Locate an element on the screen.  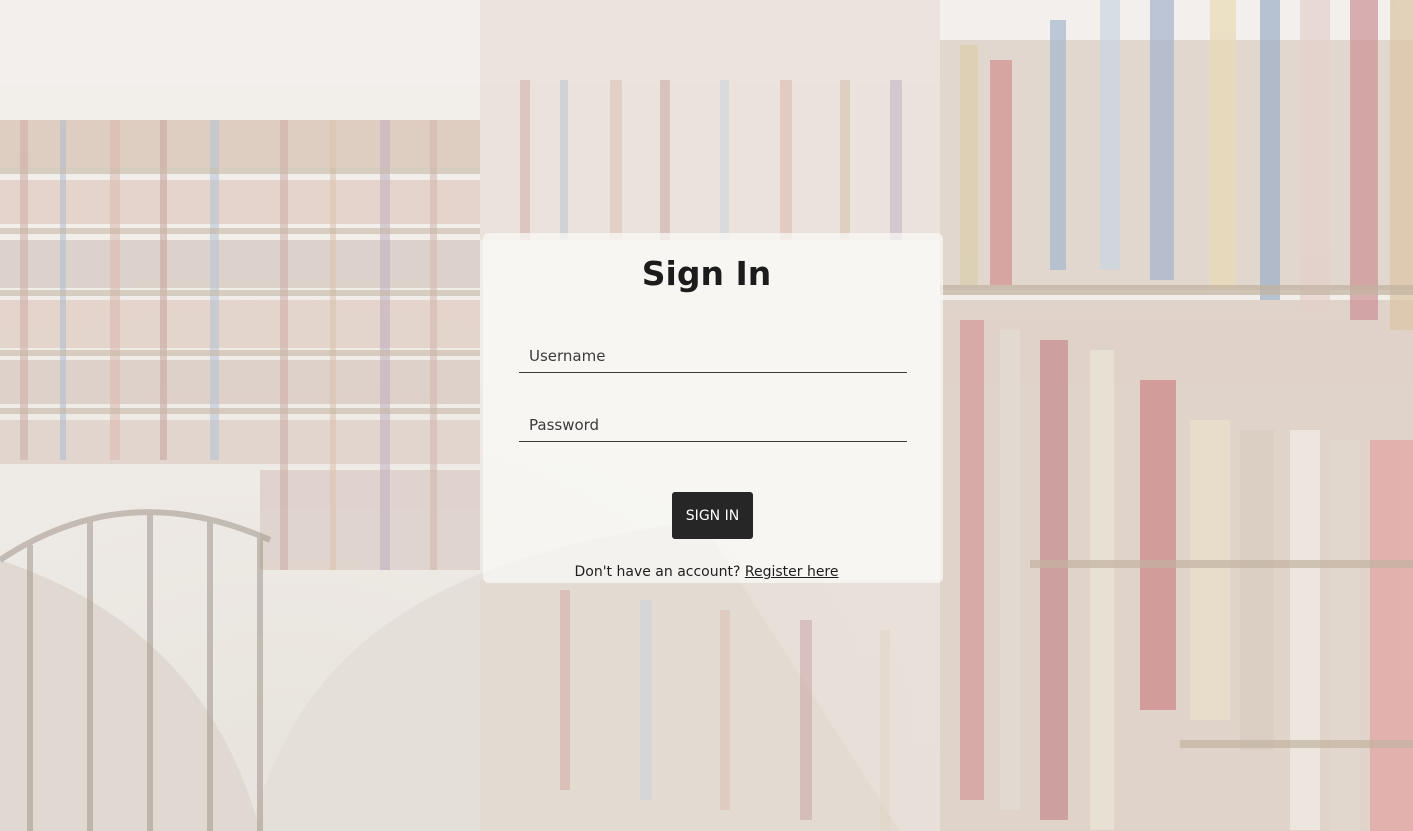
password-input is located at coordinates (713, 425).